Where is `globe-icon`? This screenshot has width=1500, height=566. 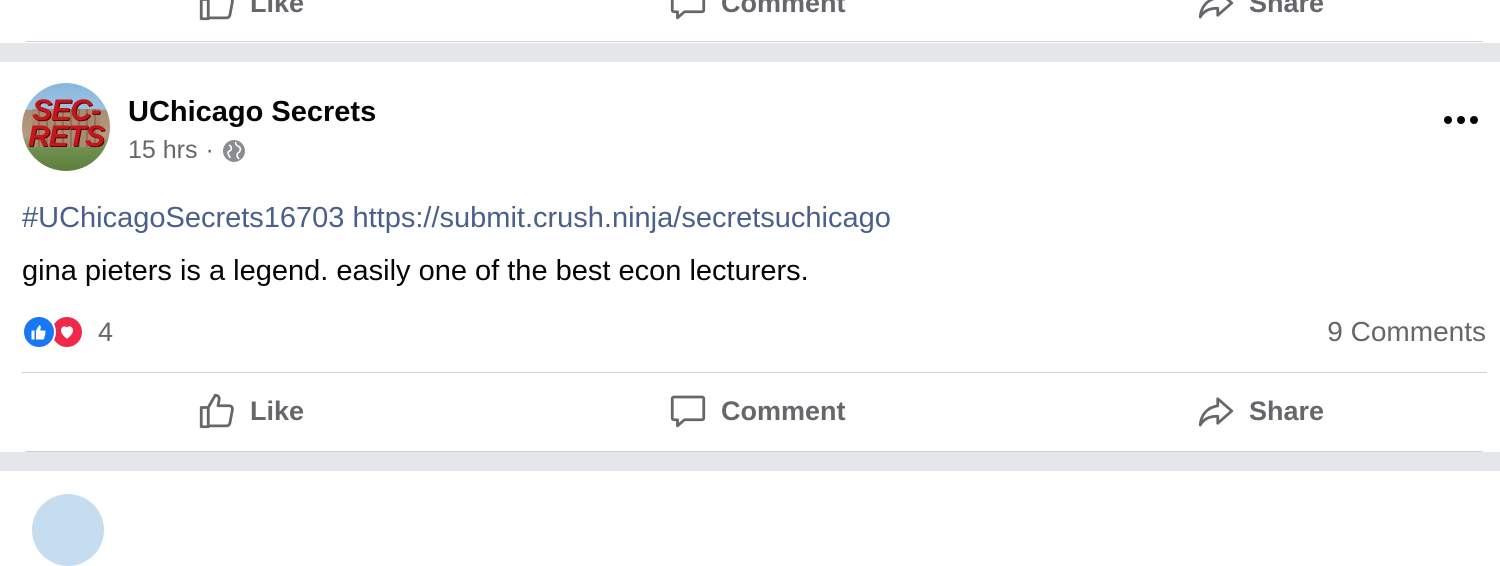 globe-icon is located at coordinates (233, 150).